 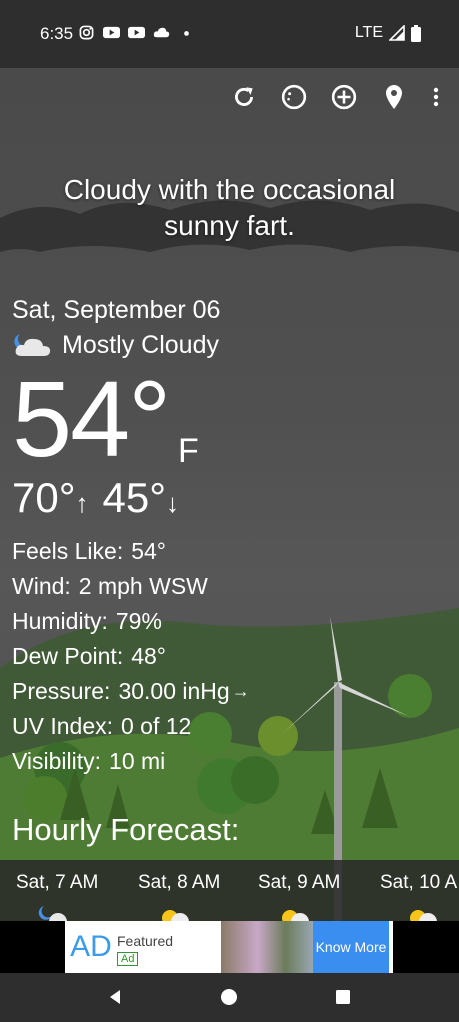 What do you see at coordinates (89, 551) in the screenshot?
I see `detail-feels-like: Feels Like: 54°` at bounding box center [89, 551].